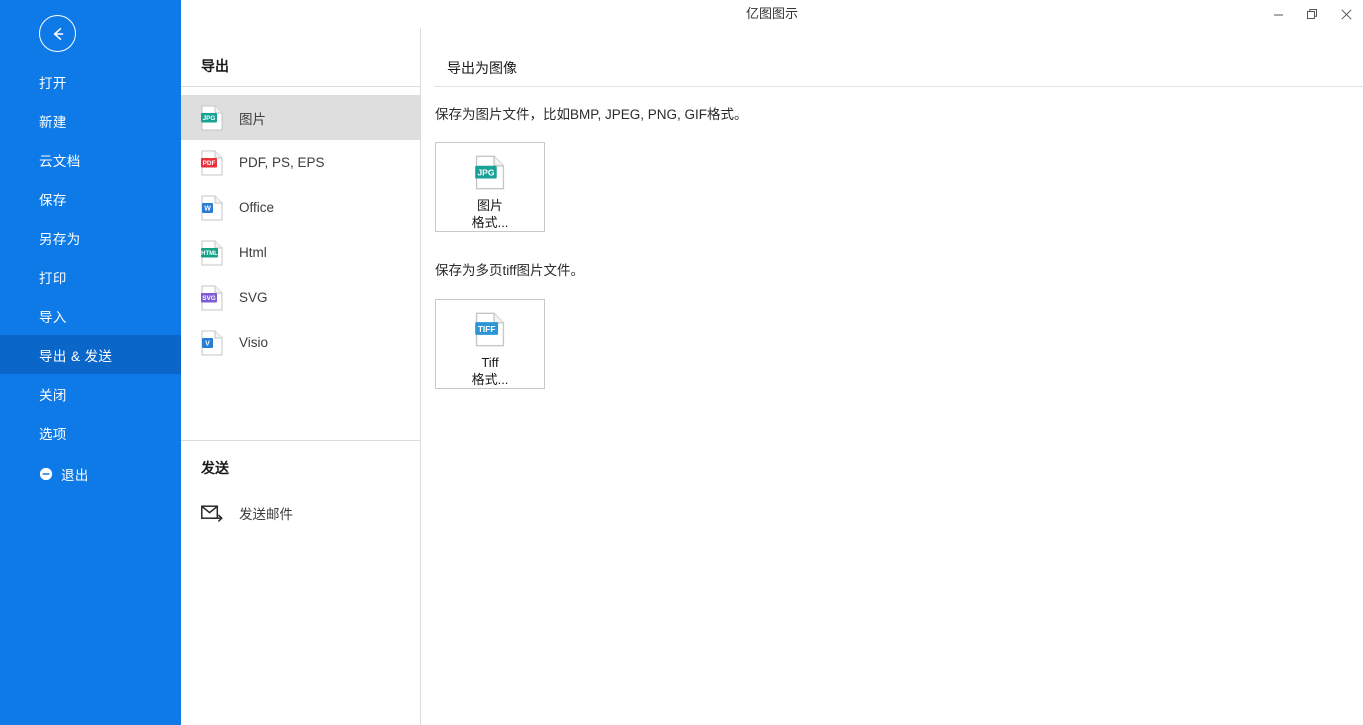 The height and width of the screenshot is (725, 1363). What do you see at coordinates (252, 119) in the screenshot?
I see `export-item-label: 图片` at bounding box center [252, 119].